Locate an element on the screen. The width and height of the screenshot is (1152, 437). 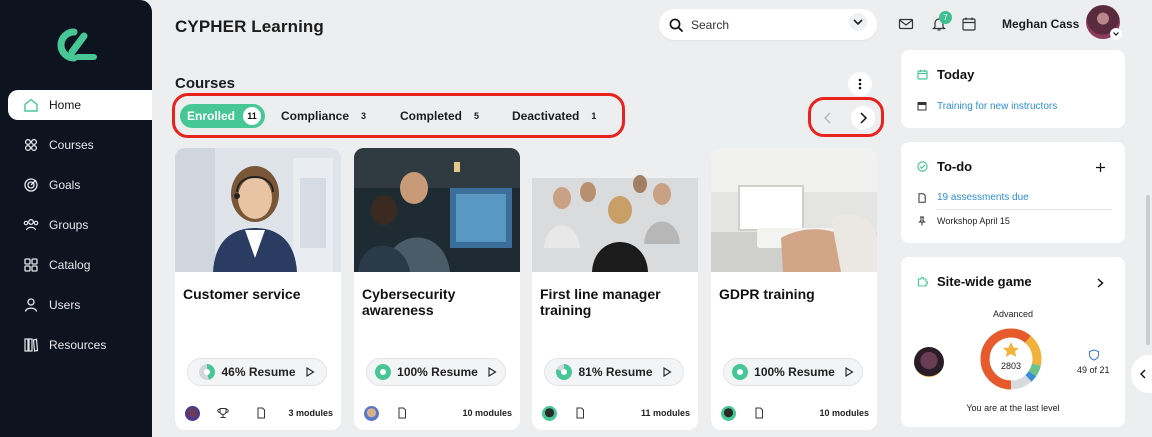
course-thumbnail-customer-service is located at coordinates (258, 210).